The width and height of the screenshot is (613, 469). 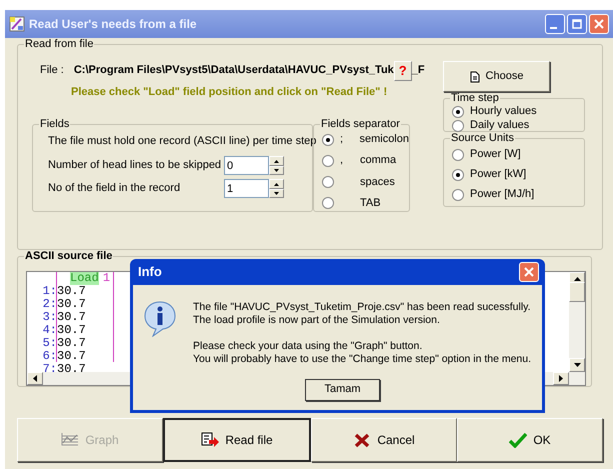 What do you see at coordinates (495, 155) in the screenshot?
I see `option-label: Power [W]` at bounding box center [495, 155].